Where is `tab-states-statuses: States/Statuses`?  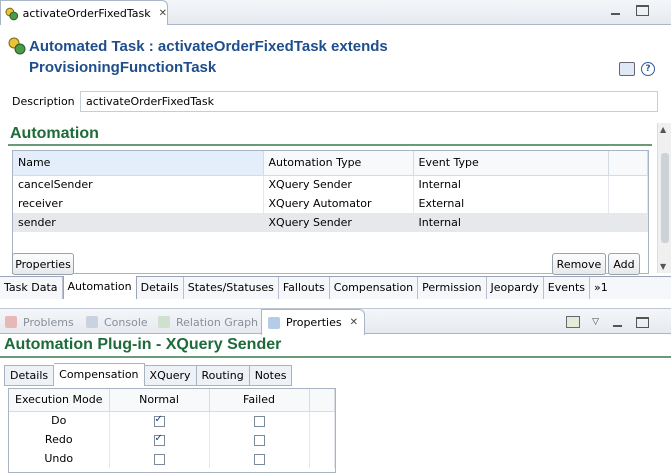
tab-states-statuses: States/Statuses is located at coordinates (231, 288).